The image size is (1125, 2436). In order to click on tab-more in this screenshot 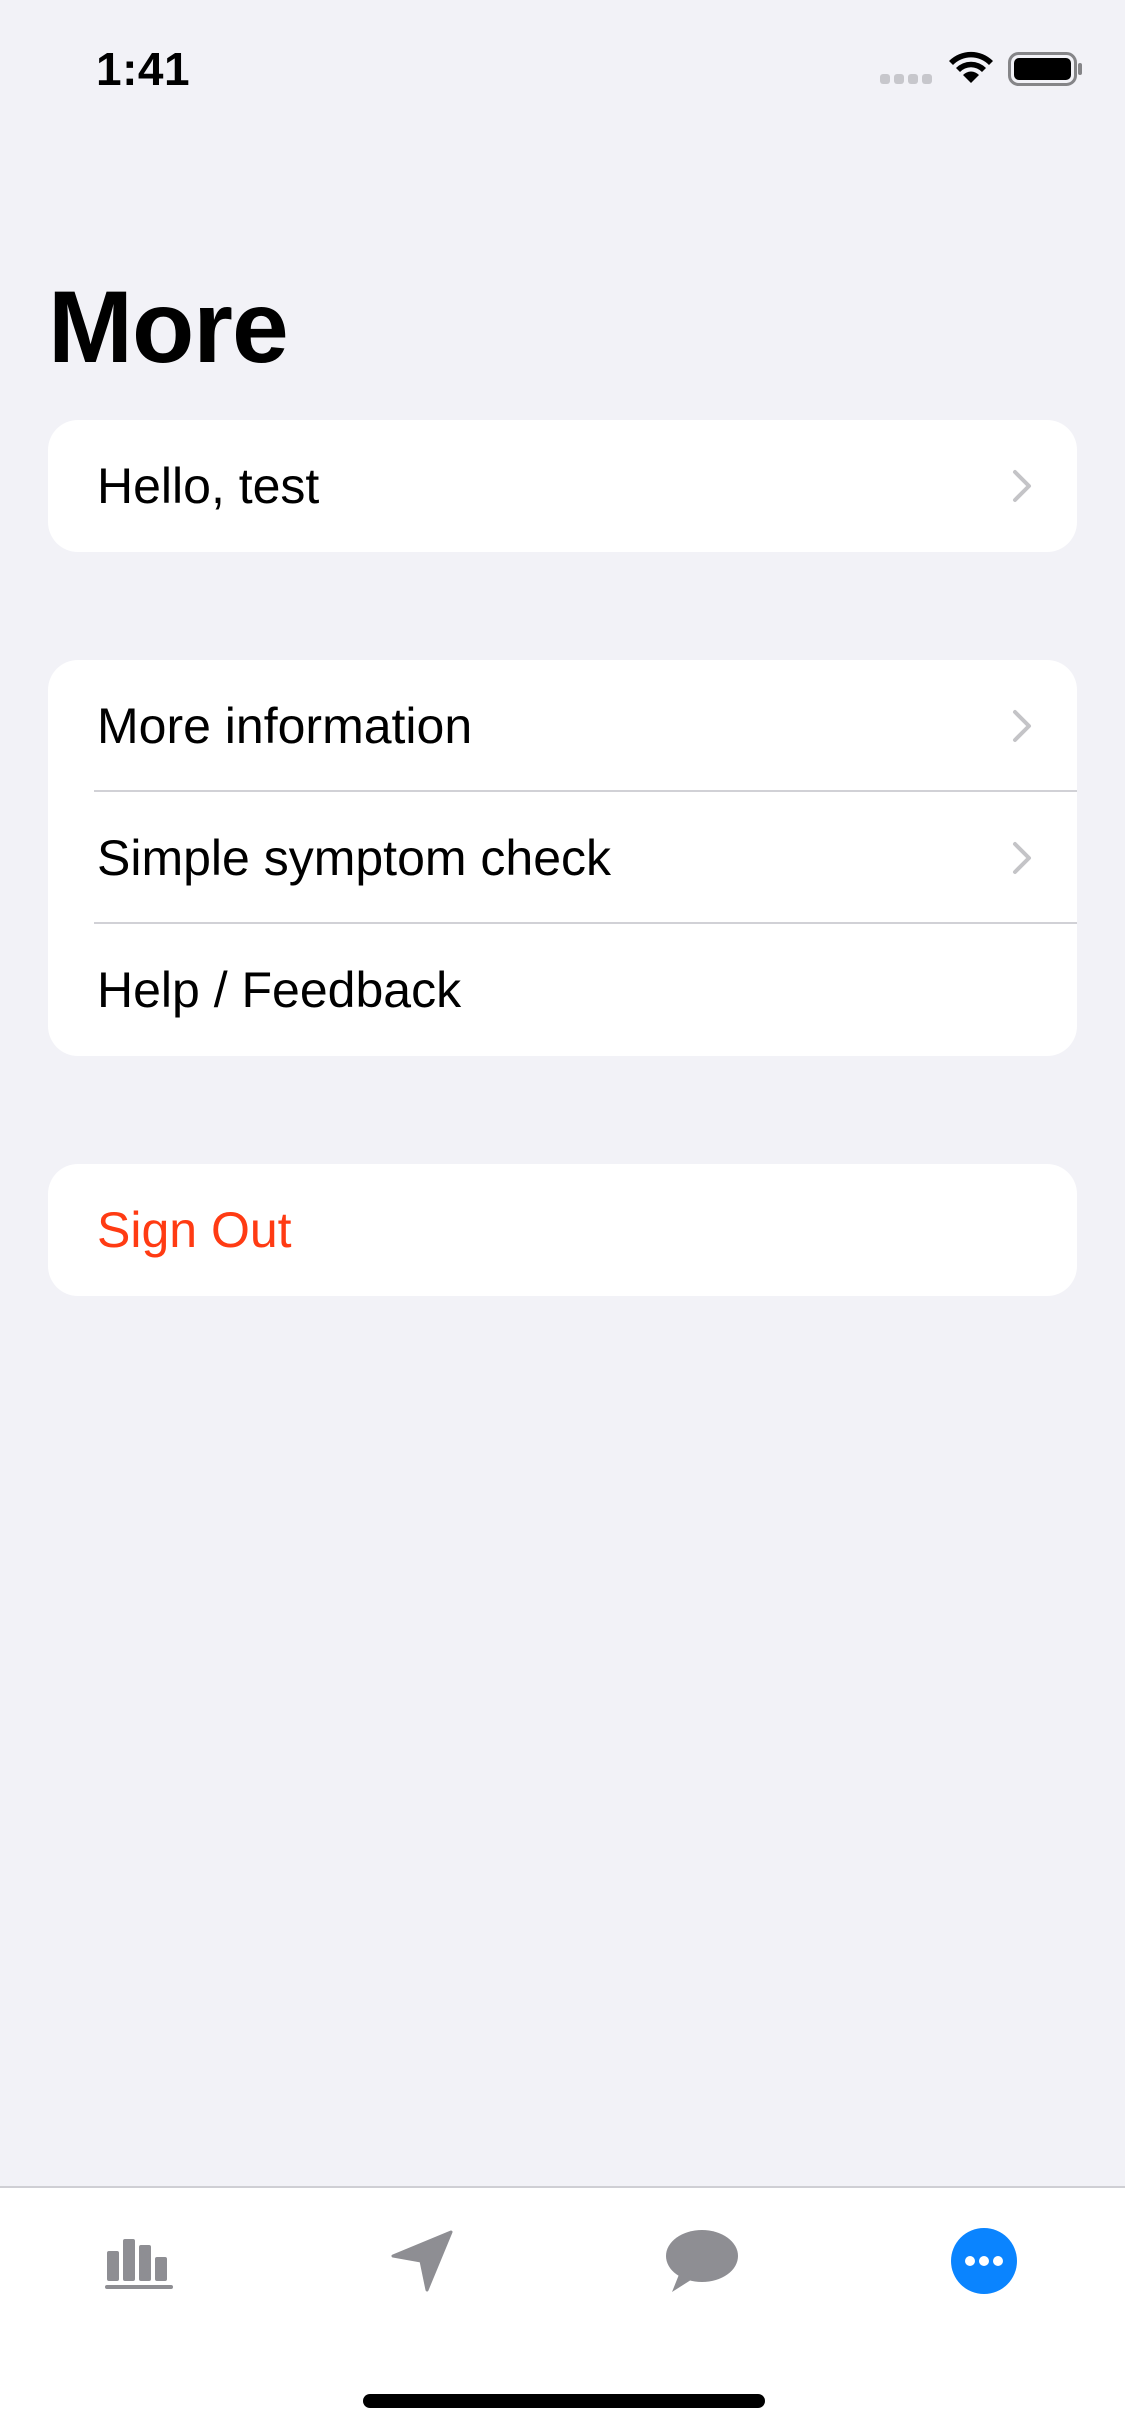, I will do `click(984, 2261)`.